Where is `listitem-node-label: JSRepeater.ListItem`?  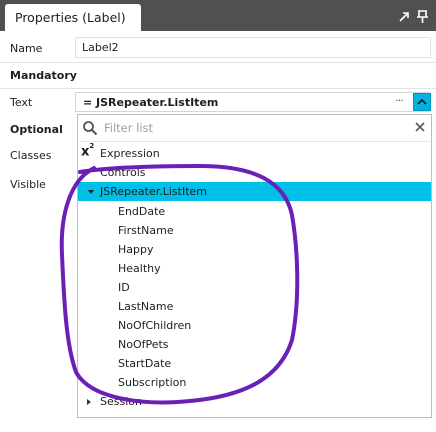 listitem-node-label: JSRepeater.ListItem is located at coordinates (153, 191).